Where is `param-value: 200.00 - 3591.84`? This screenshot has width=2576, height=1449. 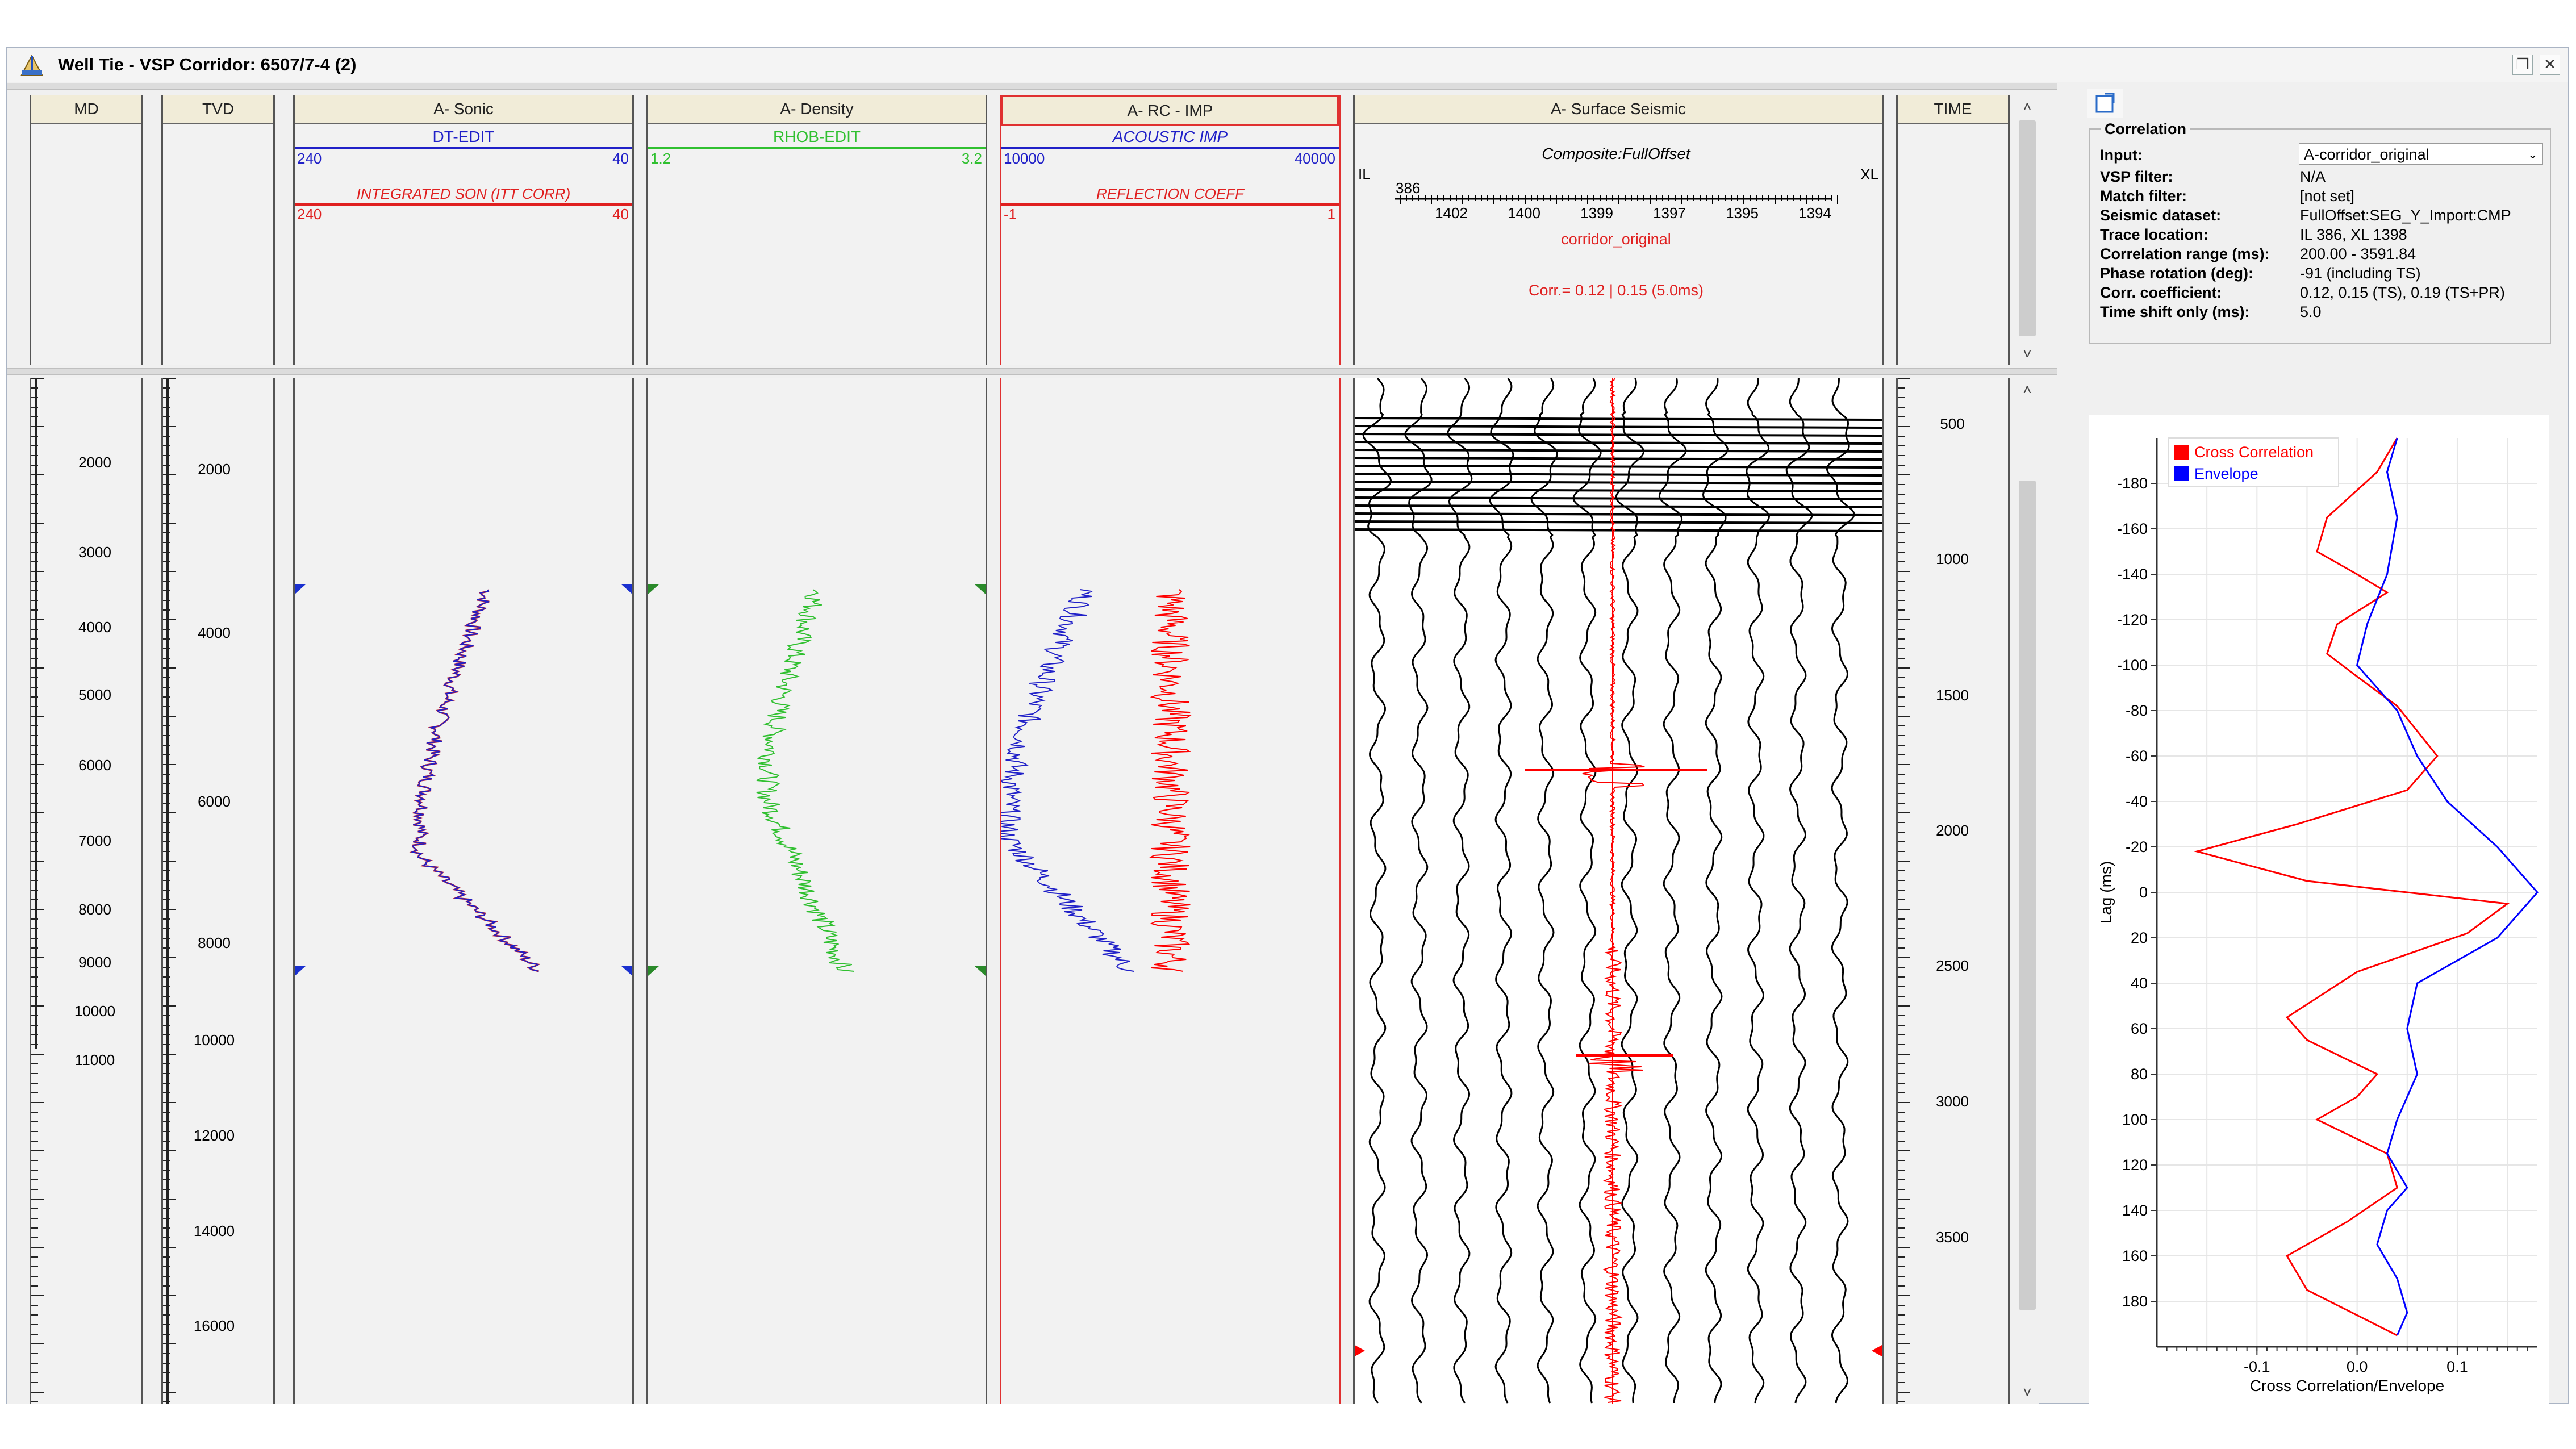 param-value: 200.00 - 3591.84 is located at coordinates (2358, 254).